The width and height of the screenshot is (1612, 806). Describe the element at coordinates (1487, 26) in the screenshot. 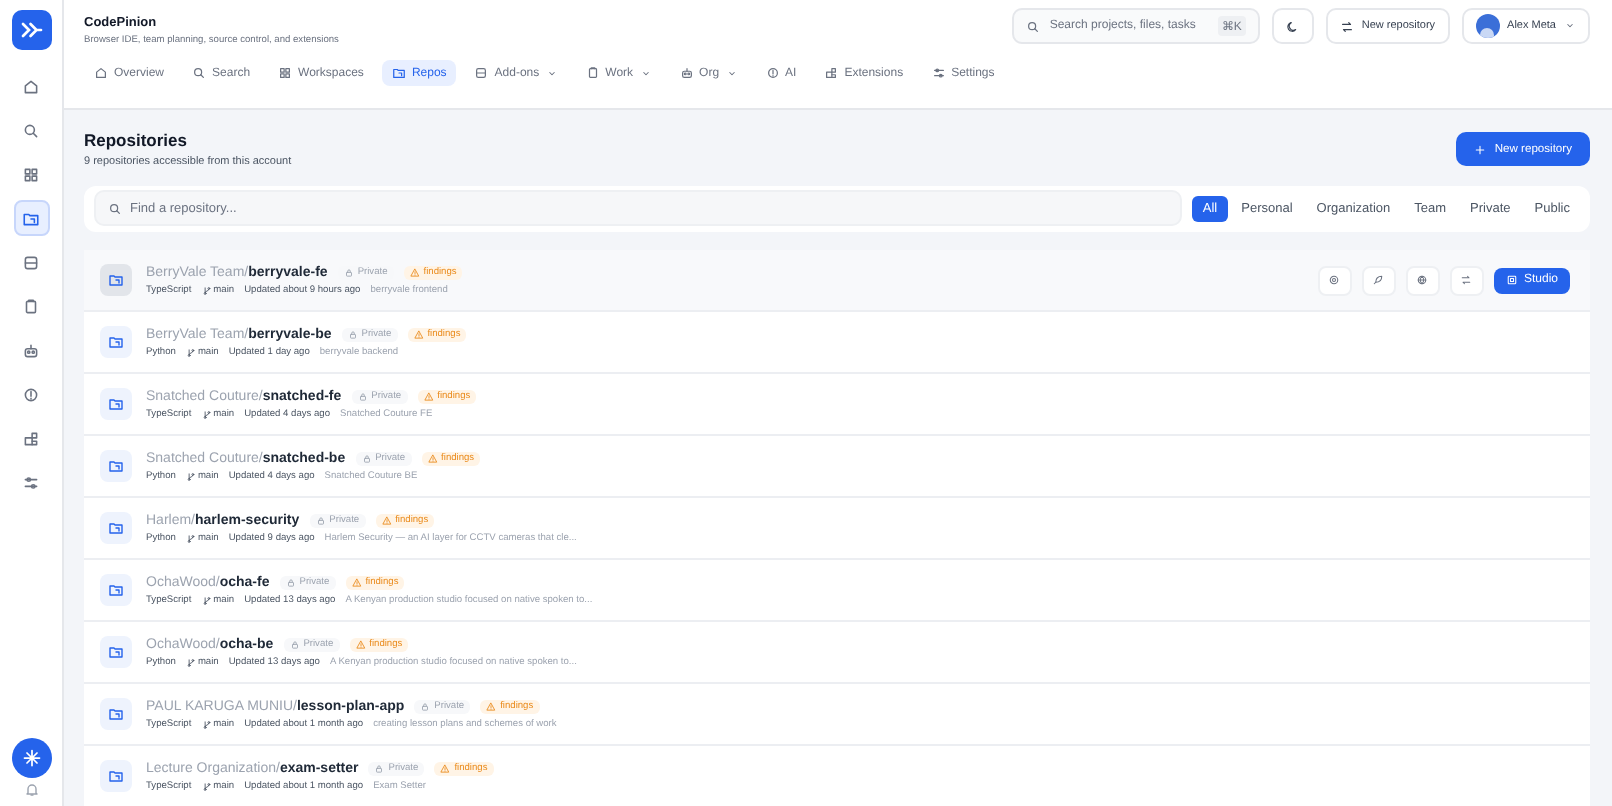

I see `avatar` at that location.